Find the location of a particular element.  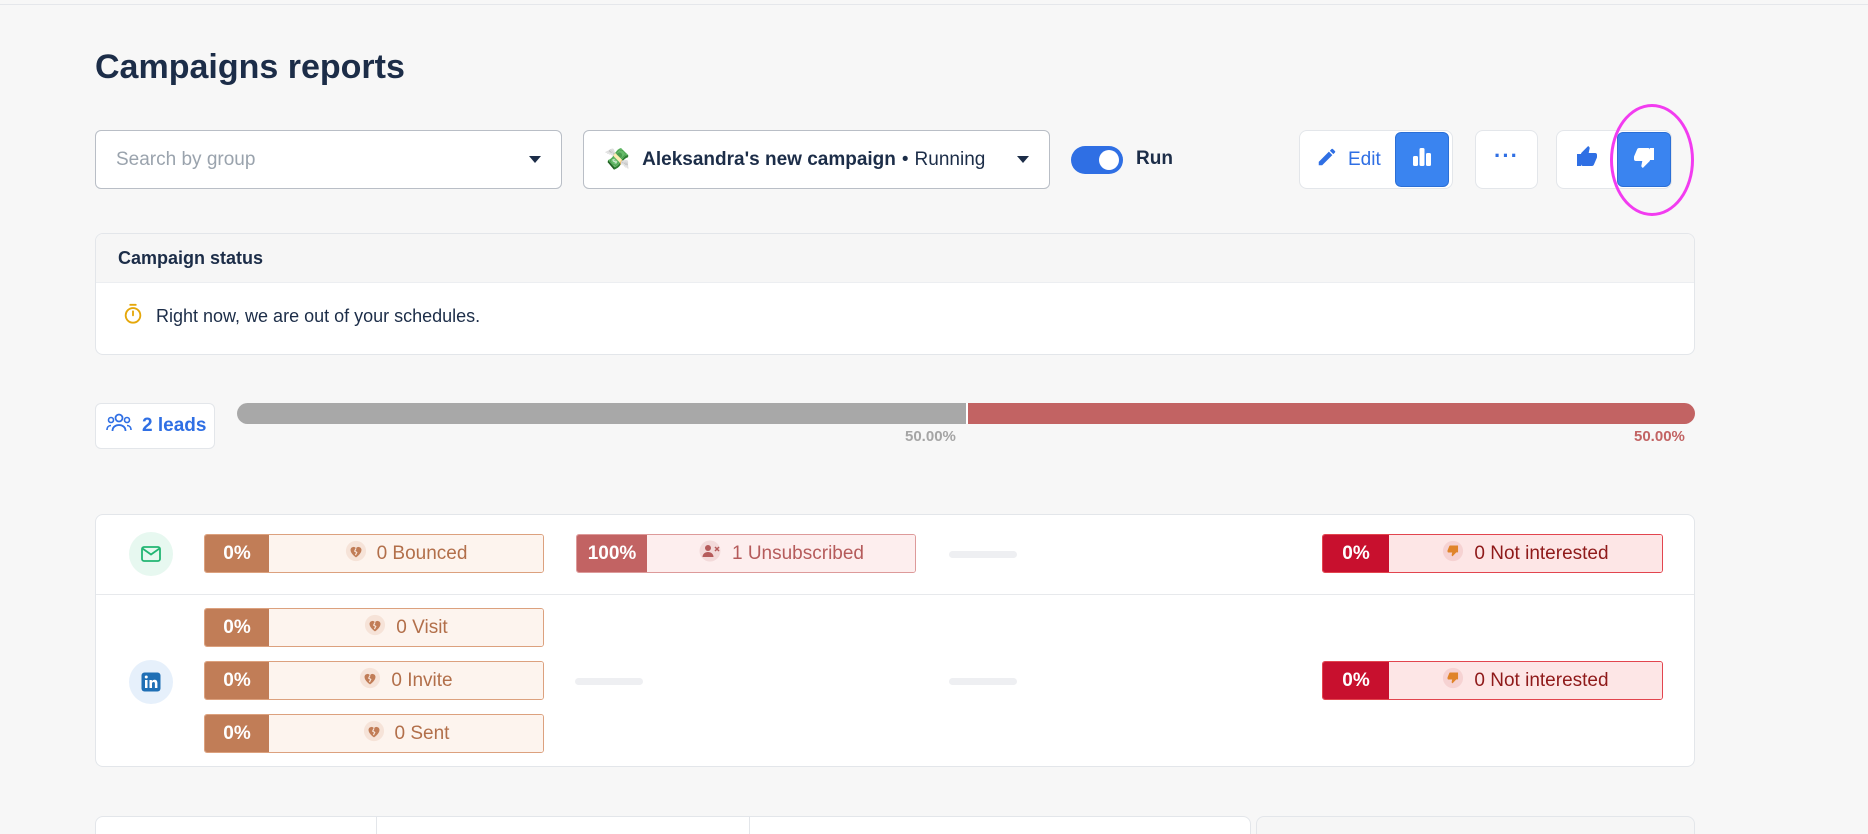

linkedin-visit-stat: 0% 0 Visit is located at coordinates (374, 627).